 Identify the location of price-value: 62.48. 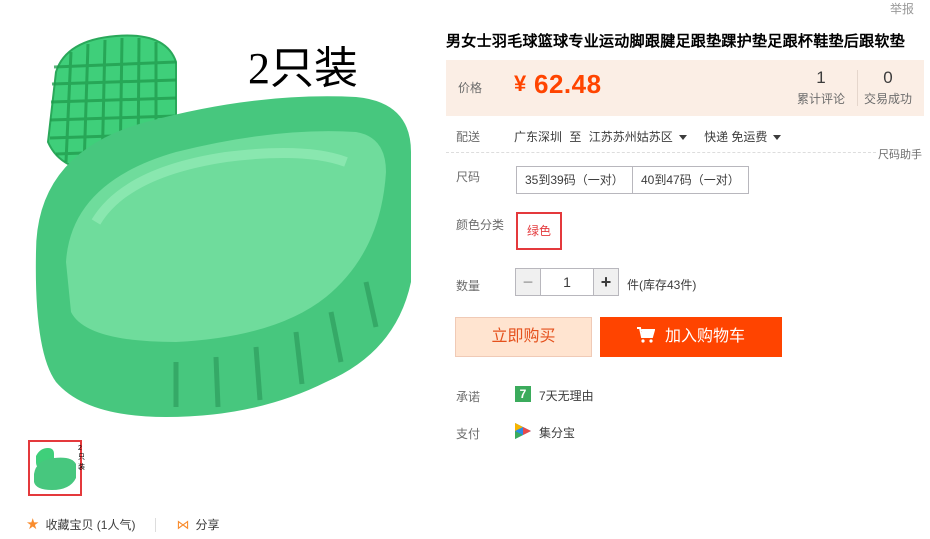
(568, 84).